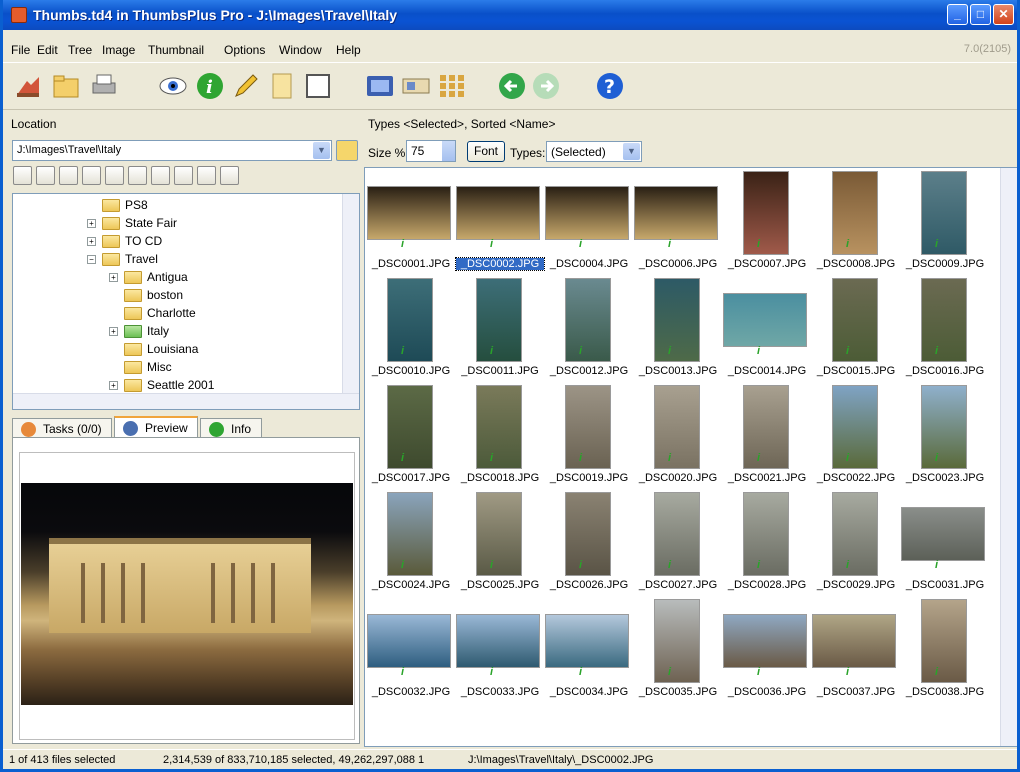 This screenshot has height=772, width=1020. What do you see at coordinates (1003, 14) in the screenshot?
I see `close-button: ✕` at bounding box center [1003, 14].